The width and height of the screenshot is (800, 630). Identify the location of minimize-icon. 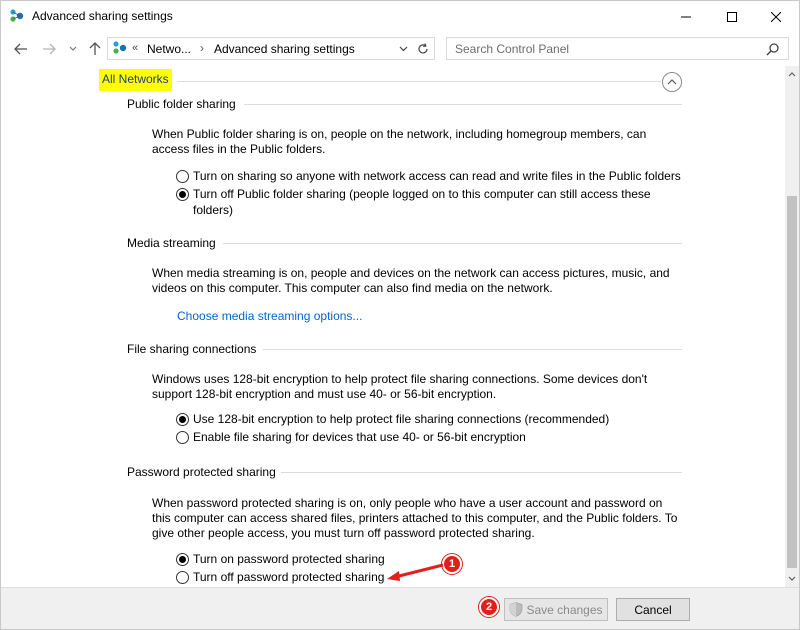
(686, 16).